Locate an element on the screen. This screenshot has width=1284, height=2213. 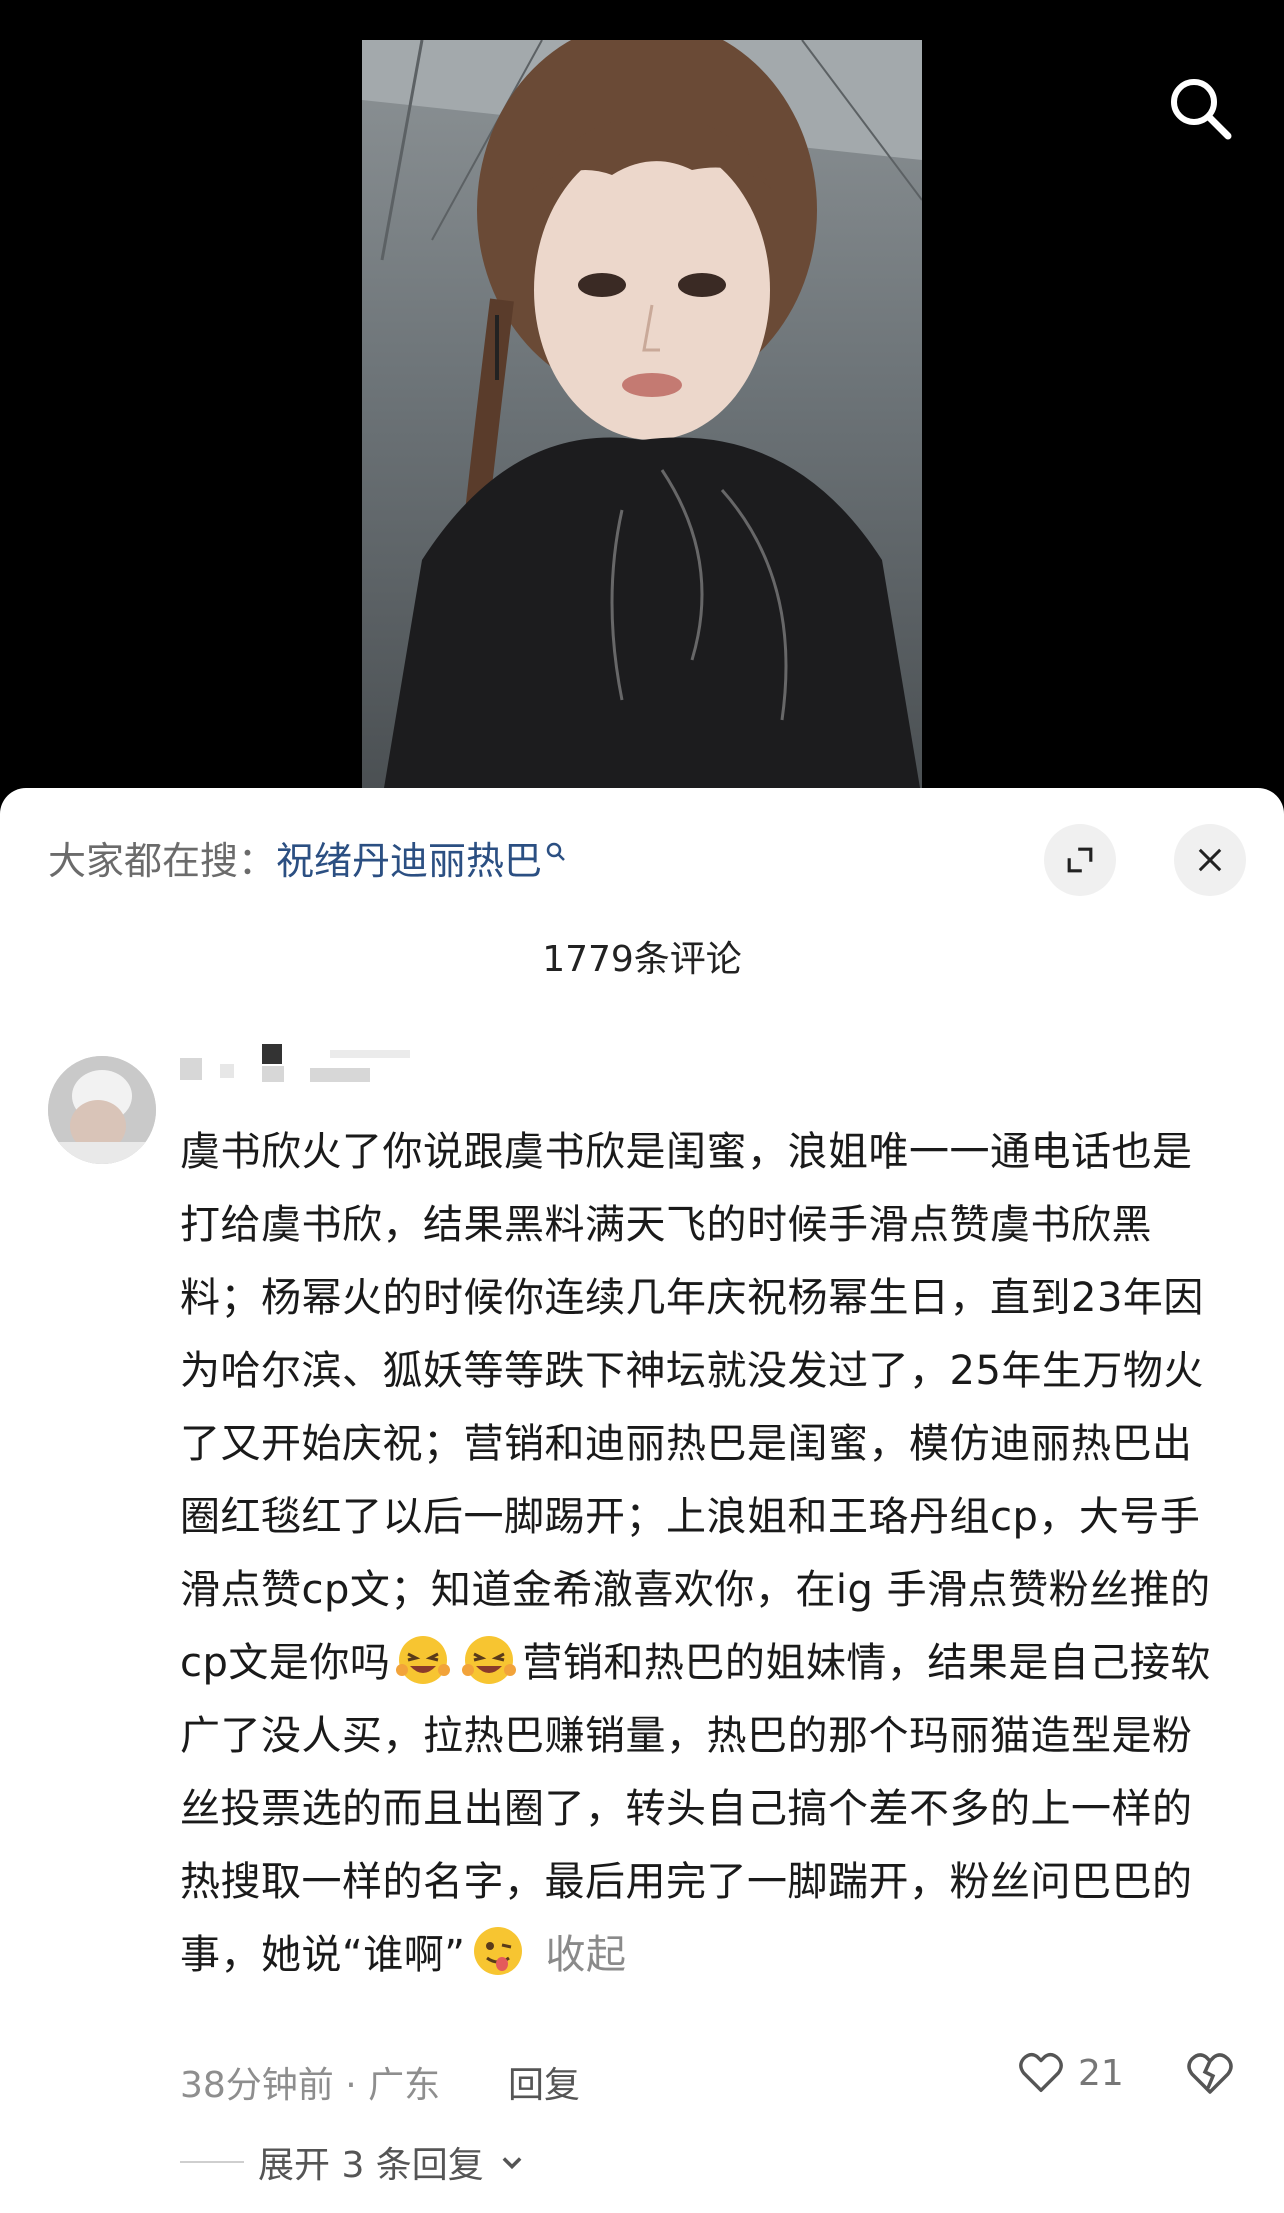
like-button: 21 is located at coordinates (1070, 2073).